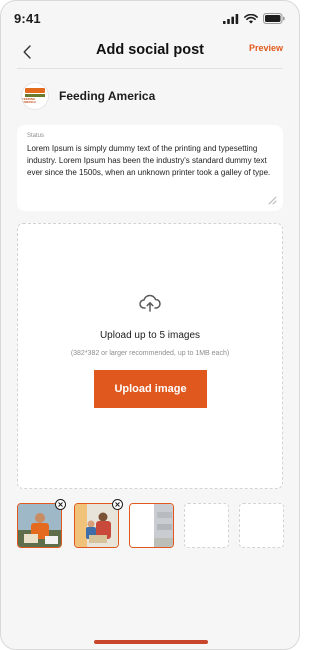 This screenshot has height=650, width=320. What do you see at coordinates (251, 18) in the screenshot?
I see `wifi-icon` at bounding box center [251, 18].